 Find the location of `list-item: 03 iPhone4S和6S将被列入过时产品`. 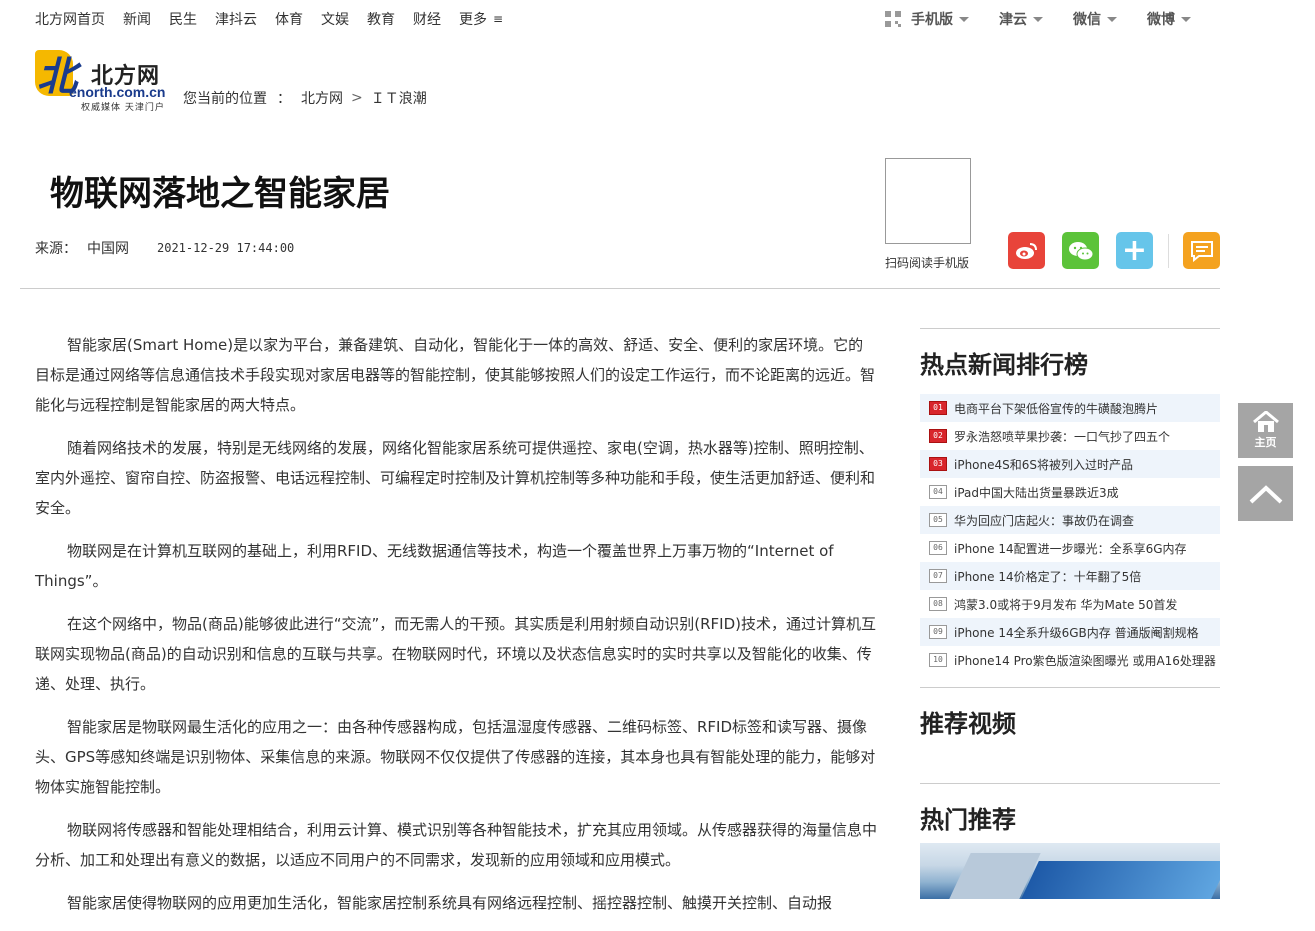

list-item: 03 iPhone4S和6S将被列入过时产品 is located at coordinates (1070, 464).